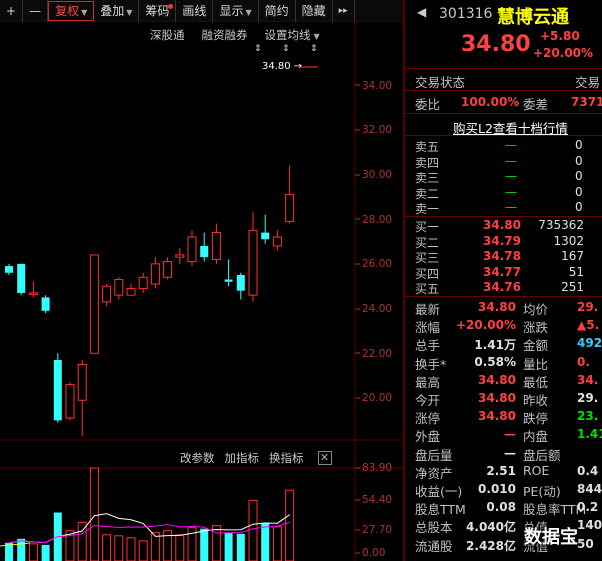  Describe the element at coordinates (149, 532) in the screenshot. I see `volume-ma10-line` at that location.